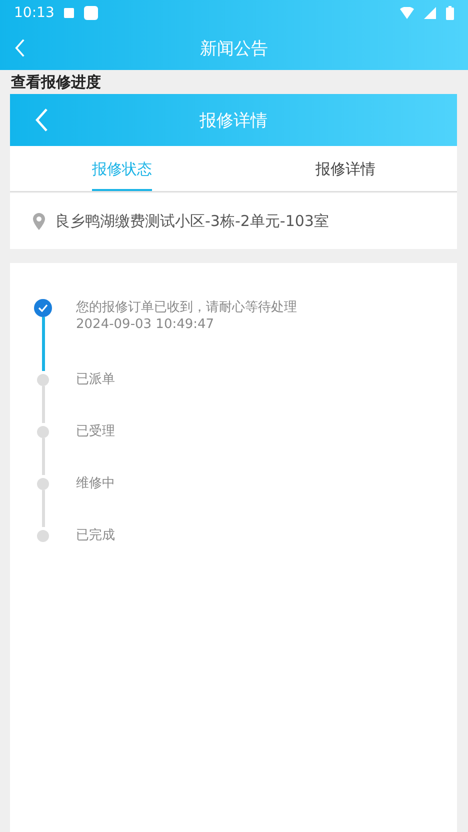 This screenshot has height=832, width=468. What do you see at coordinates (39, 221) in the screenshot?
I see `location-pin-icon` at bounding box center [39, 221].